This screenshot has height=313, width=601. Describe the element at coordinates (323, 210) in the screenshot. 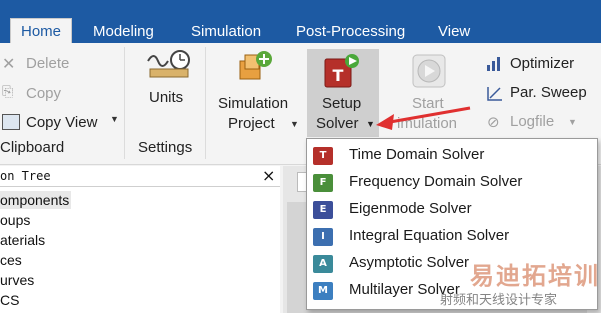

I see `eigenmode-solver-icon: E` at that location.